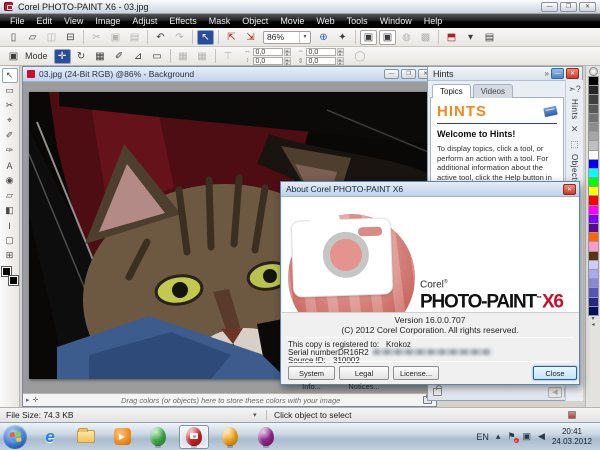  What do you see at coordinates (194, 436) in the screenshot?
I see `taskbar-photo-paint-icon` at bounding box center [194, 436].